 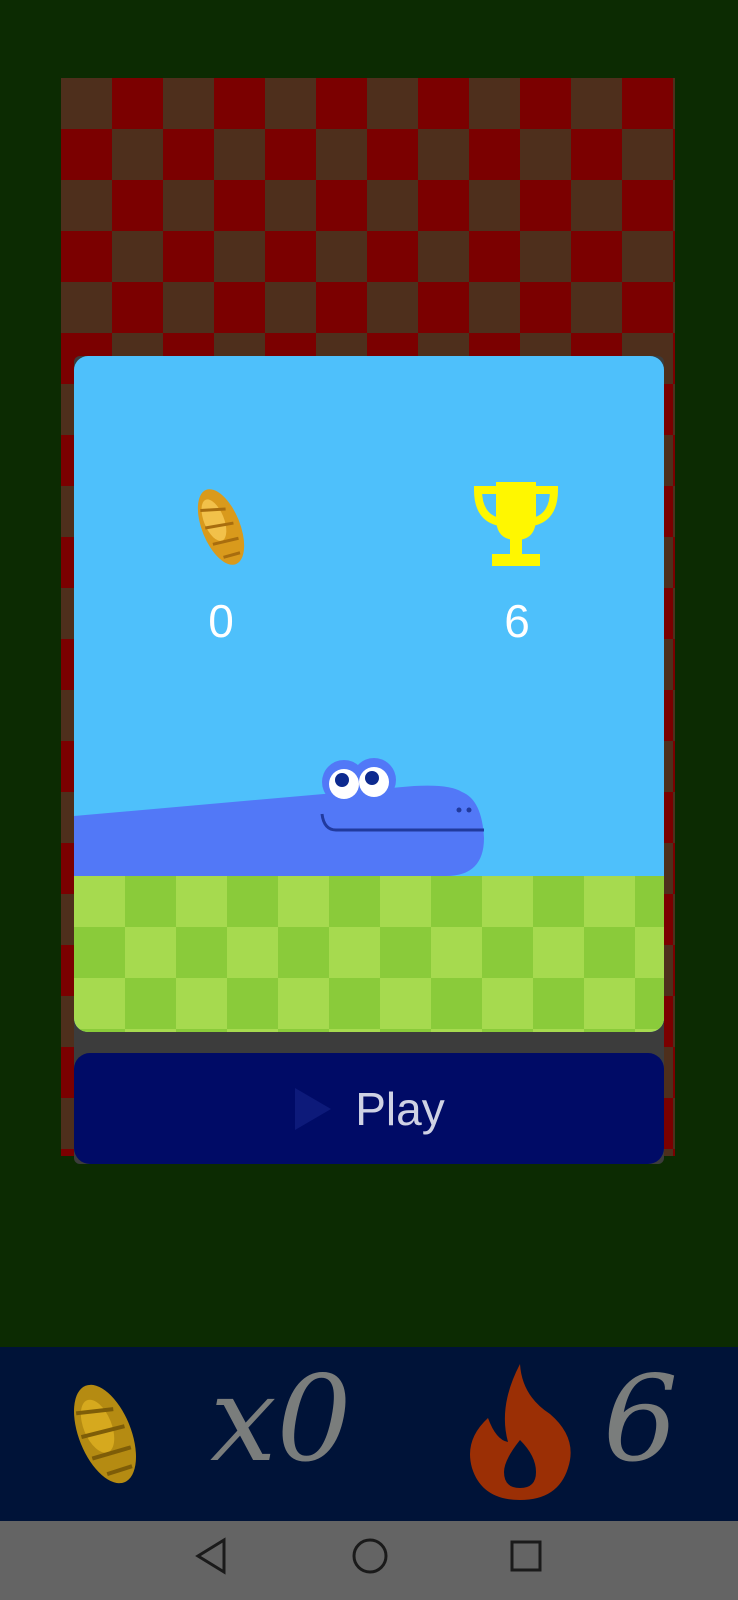 I want to click on snake, so click(x=279, y=817).